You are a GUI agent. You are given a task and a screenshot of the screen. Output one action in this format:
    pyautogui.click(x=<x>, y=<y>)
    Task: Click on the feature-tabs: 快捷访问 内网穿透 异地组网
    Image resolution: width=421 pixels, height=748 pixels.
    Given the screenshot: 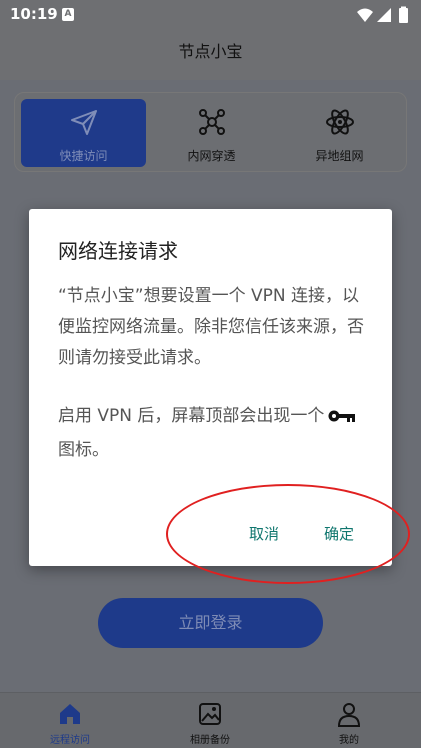 What is the action you would take?
    pyautogui.click(x=210, y=132)
    